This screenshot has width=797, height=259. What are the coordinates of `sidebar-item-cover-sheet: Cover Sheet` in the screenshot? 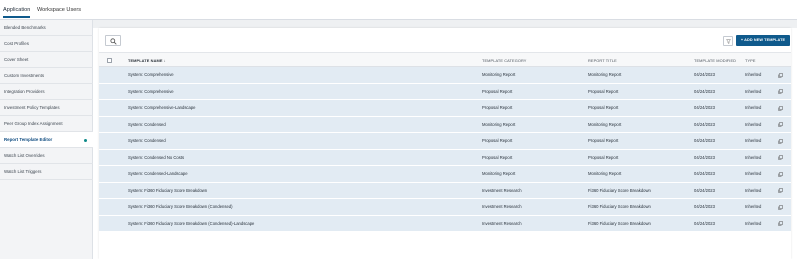 It's located at (46, 60).